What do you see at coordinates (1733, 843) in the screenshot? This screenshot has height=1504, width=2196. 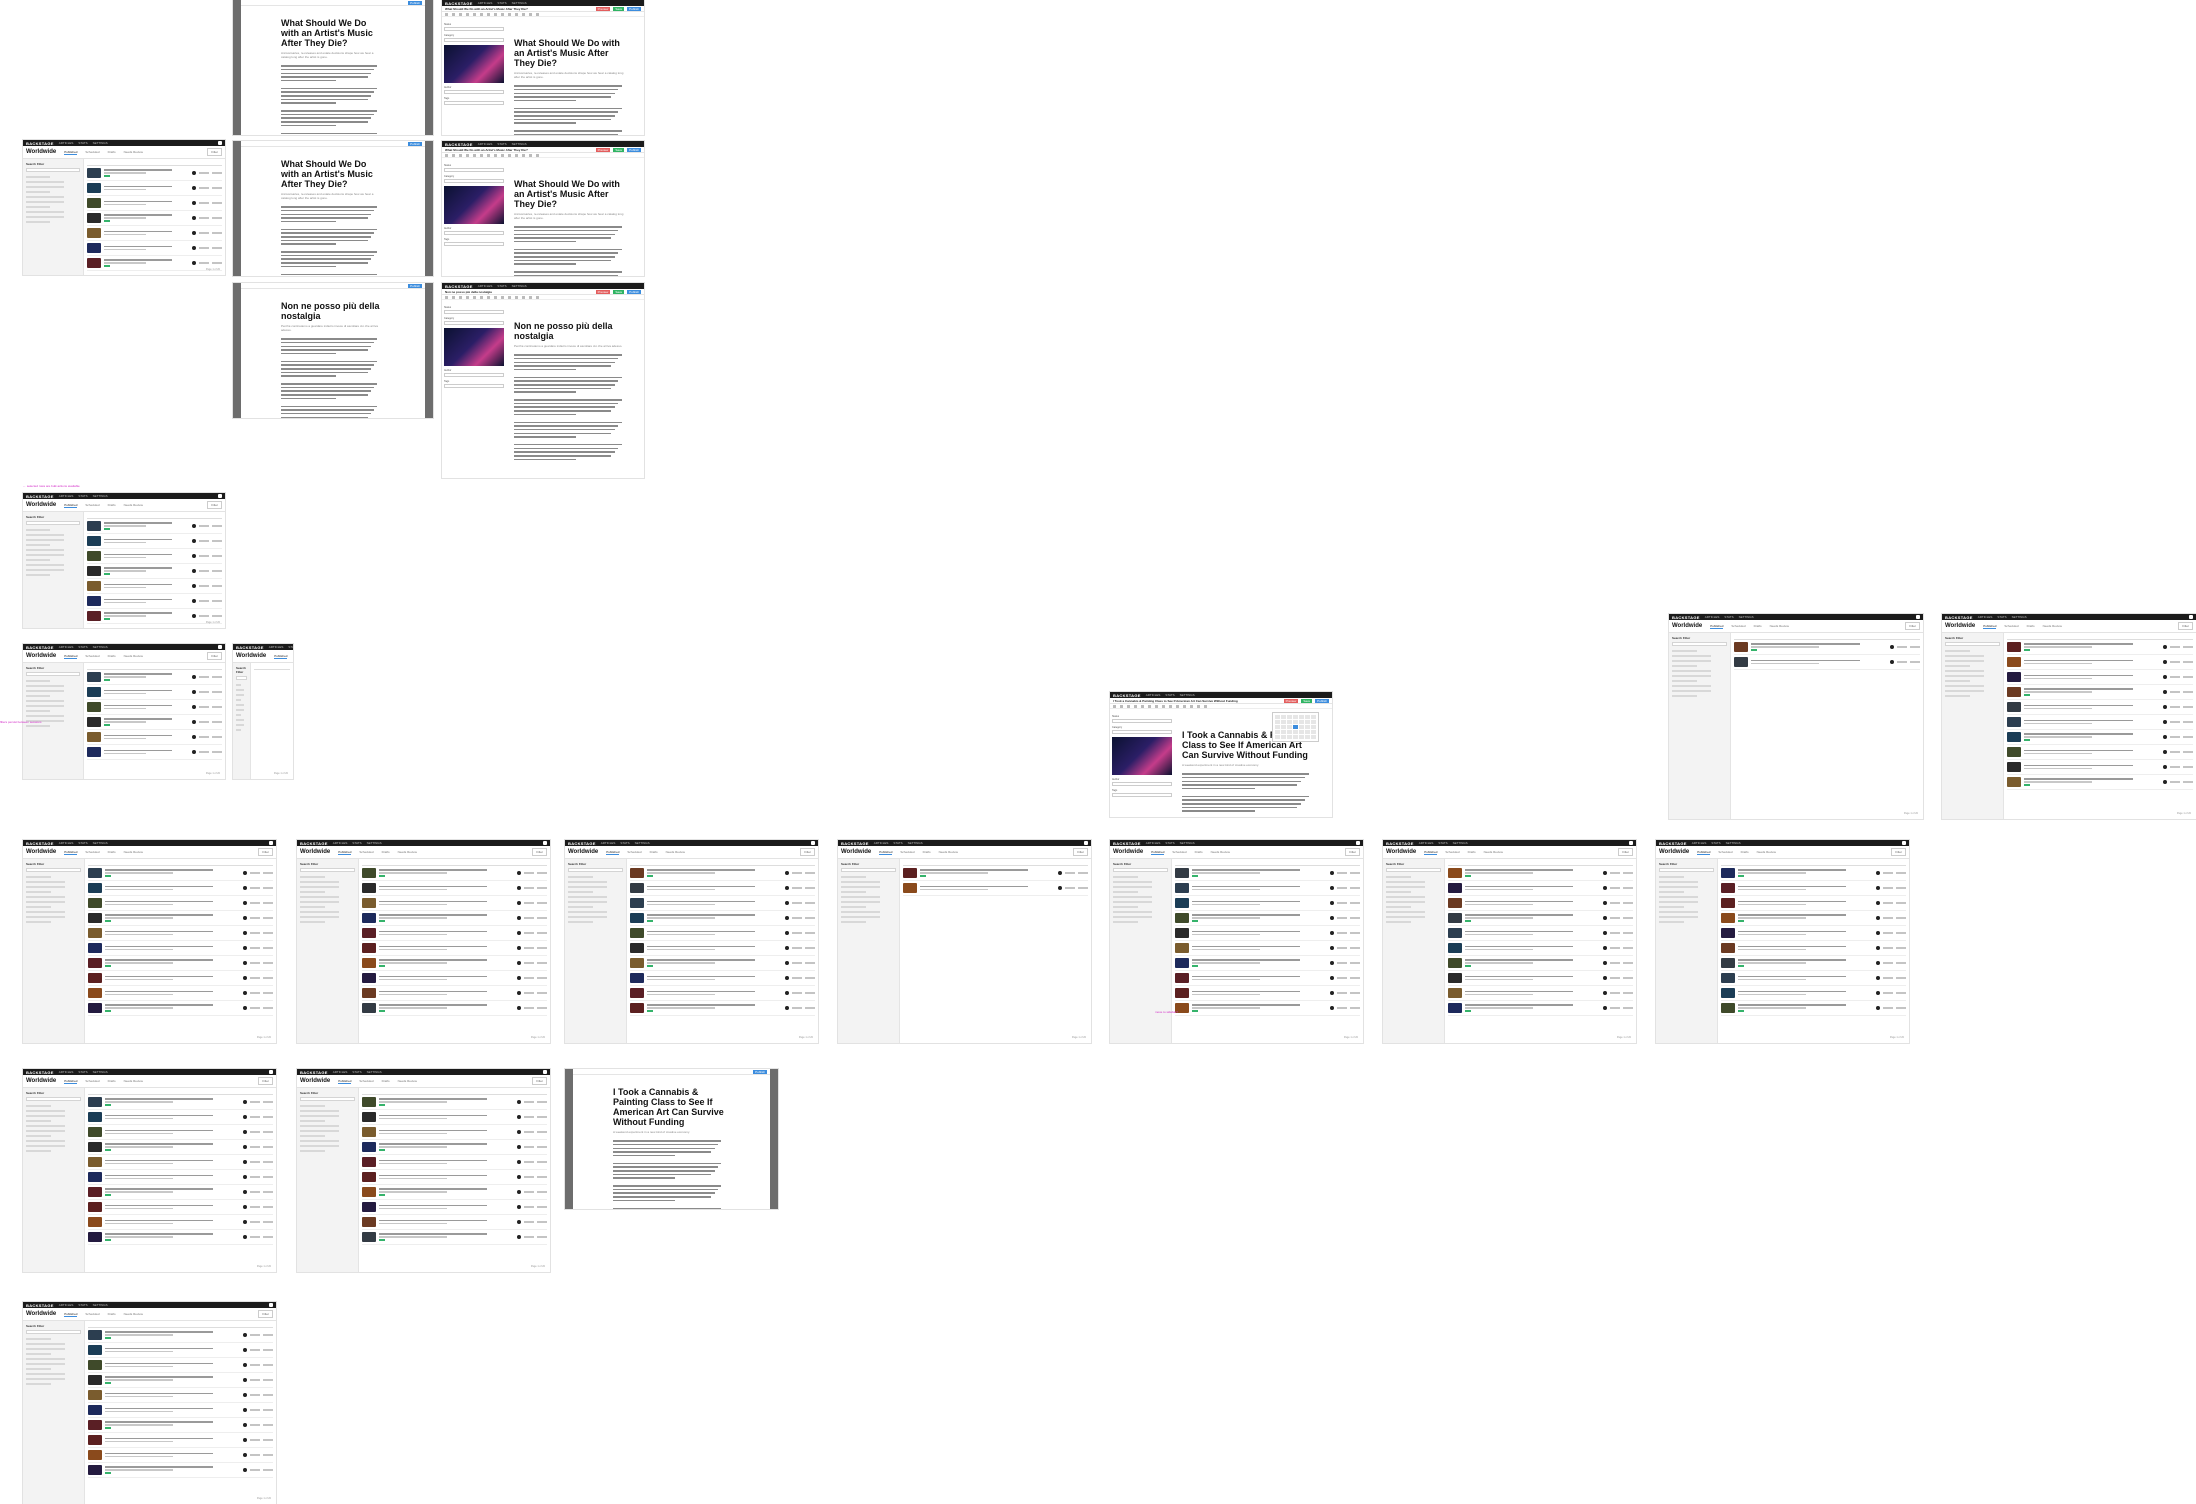 I see `nav-item: SETTINGS` at bounding box center [1733, 843].